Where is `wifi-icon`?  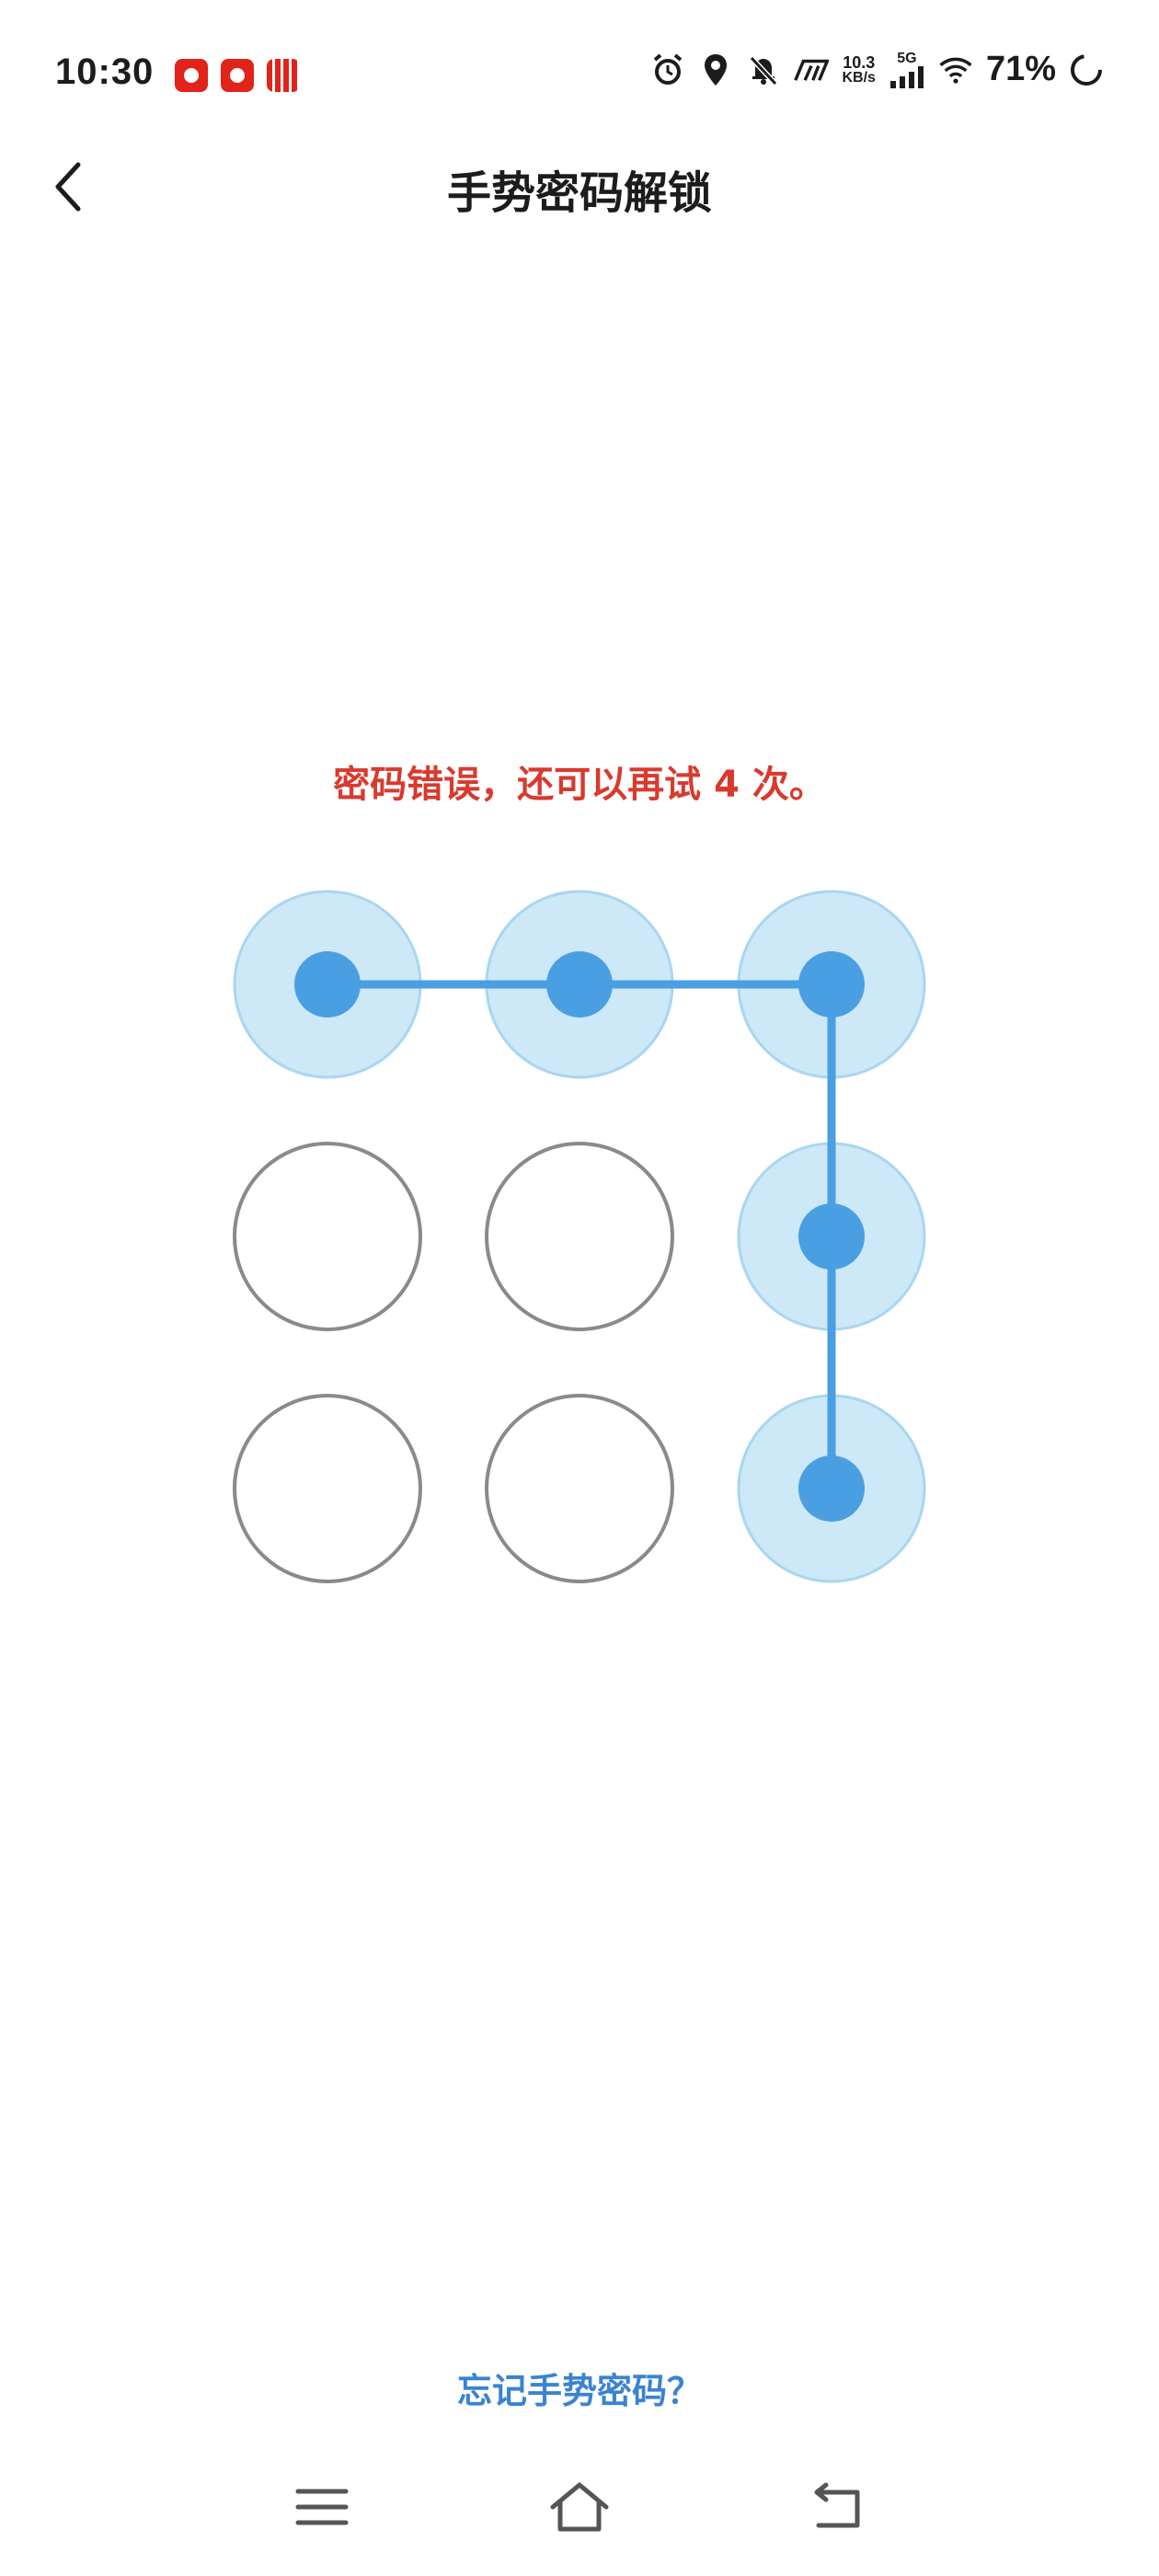 wifi-icon is located at coordinates (955, 69).